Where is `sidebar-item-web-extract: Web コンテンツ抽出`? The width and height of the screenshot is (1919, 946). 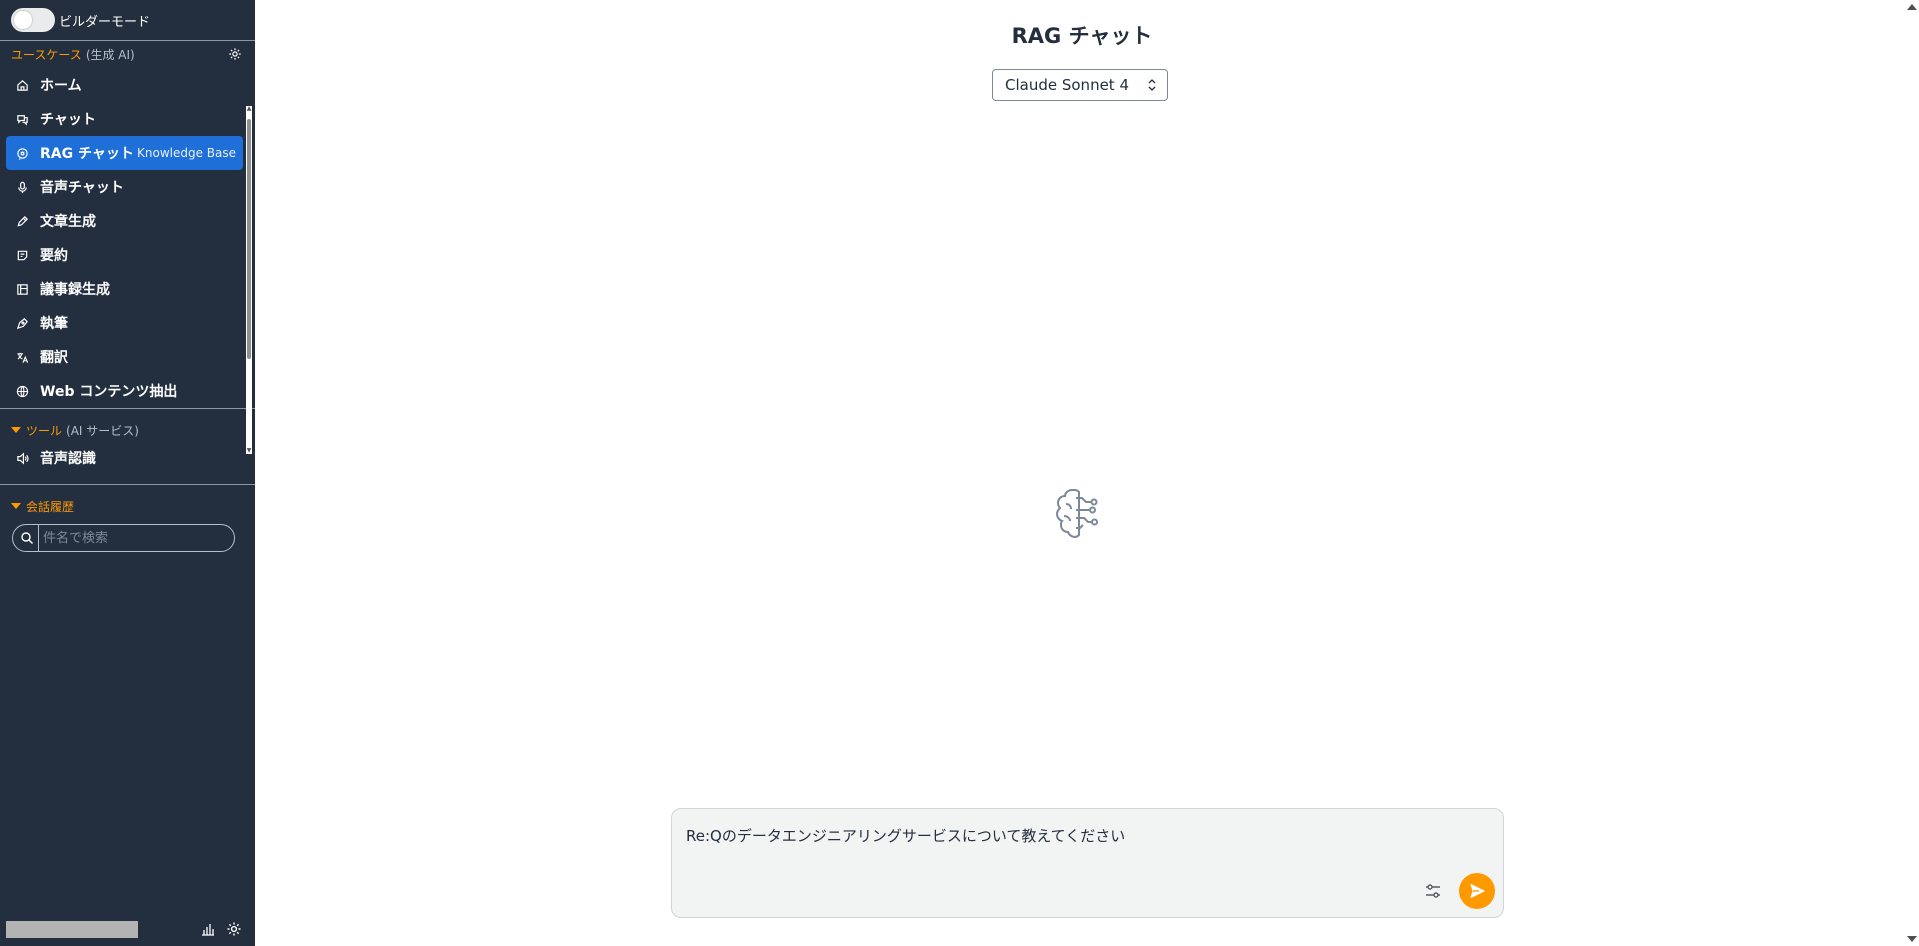 sidebar-item-web-extract: Web コンテンツ抽出 is located at coordinates (124, 391).